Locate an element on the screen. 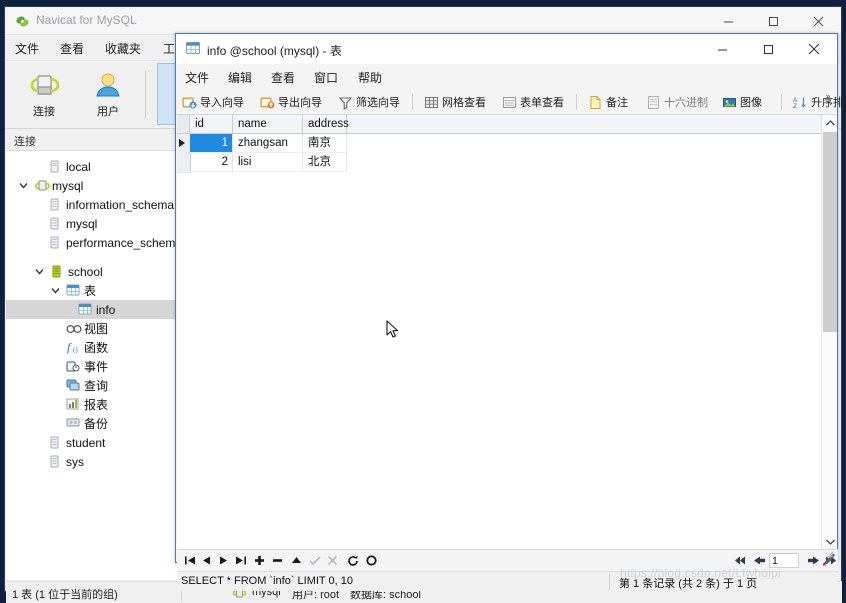  cell-id: 1 is located at coordinates (211, 143).